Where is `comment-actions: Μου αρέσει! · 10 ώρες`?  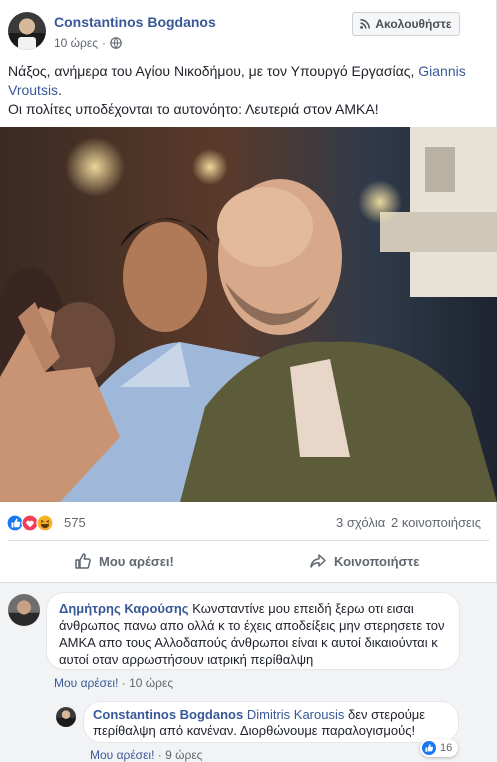
comment-actions: Μου αρέσει! · 10 ώρες is located at coordinates (113, 683).